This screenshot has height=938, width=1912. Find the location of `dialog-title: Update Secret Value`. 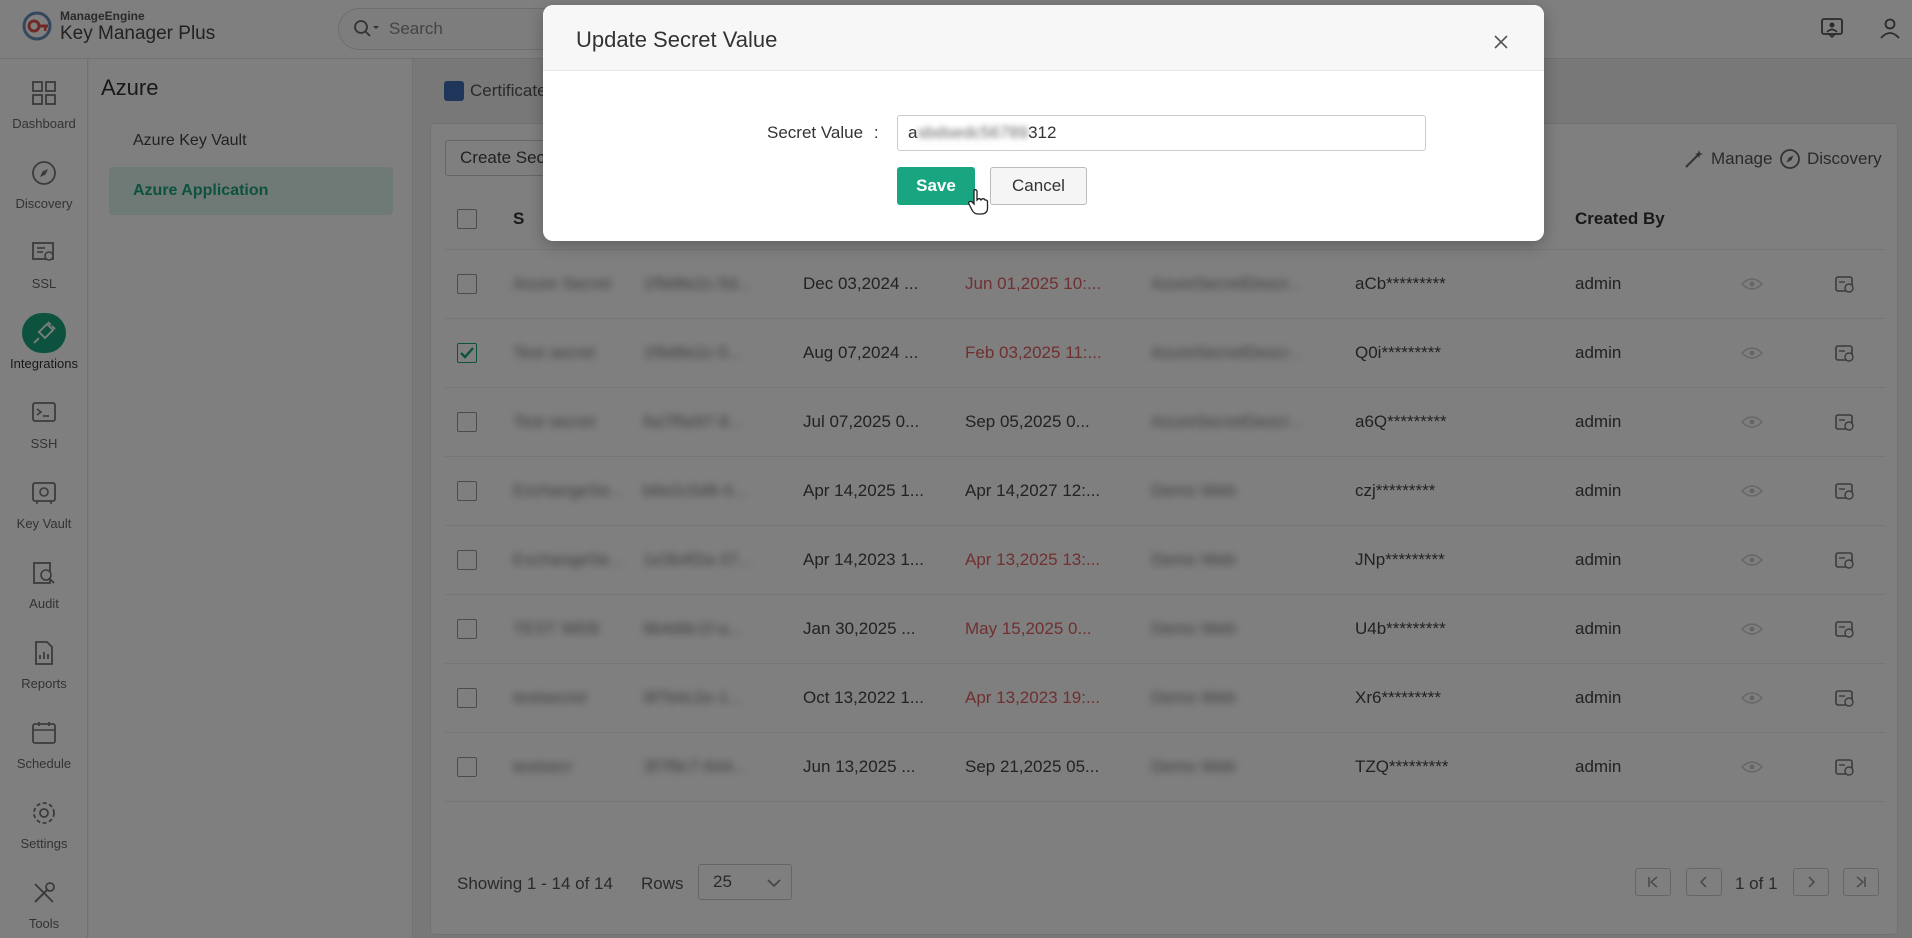

dialog-title: Update Secret Value is located at coordinates (677, 39).